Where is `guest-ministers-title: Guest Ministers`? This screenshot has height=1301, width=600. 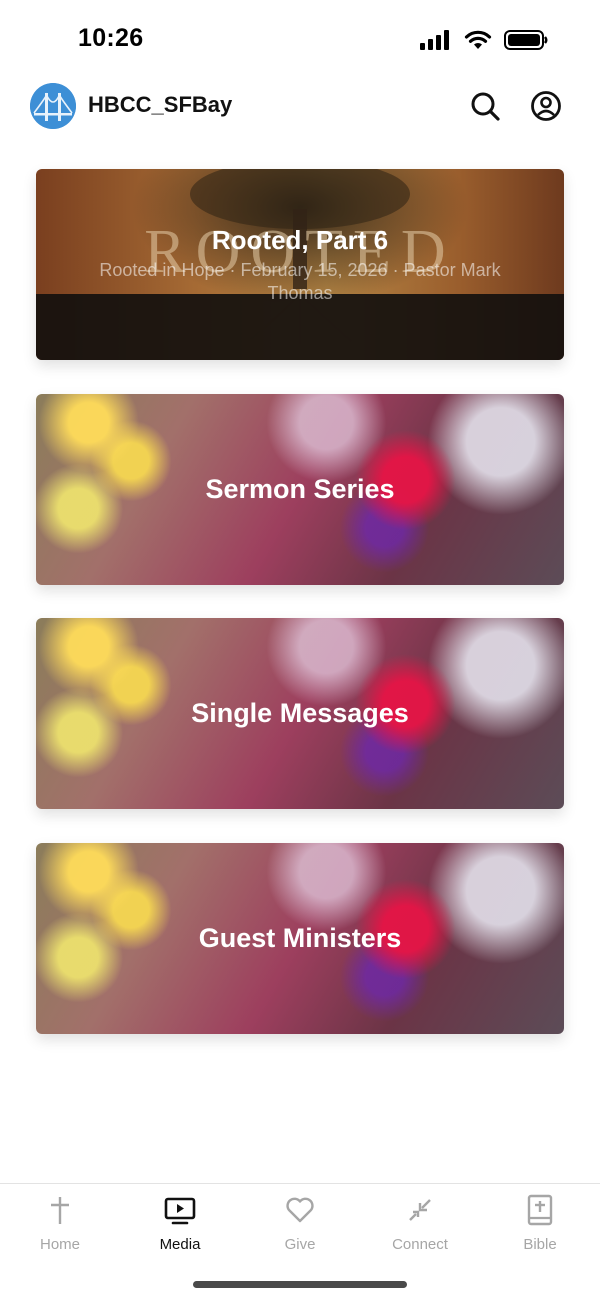 guest-ministers-title: Guest Ministers is located at coordinates (300, 938).